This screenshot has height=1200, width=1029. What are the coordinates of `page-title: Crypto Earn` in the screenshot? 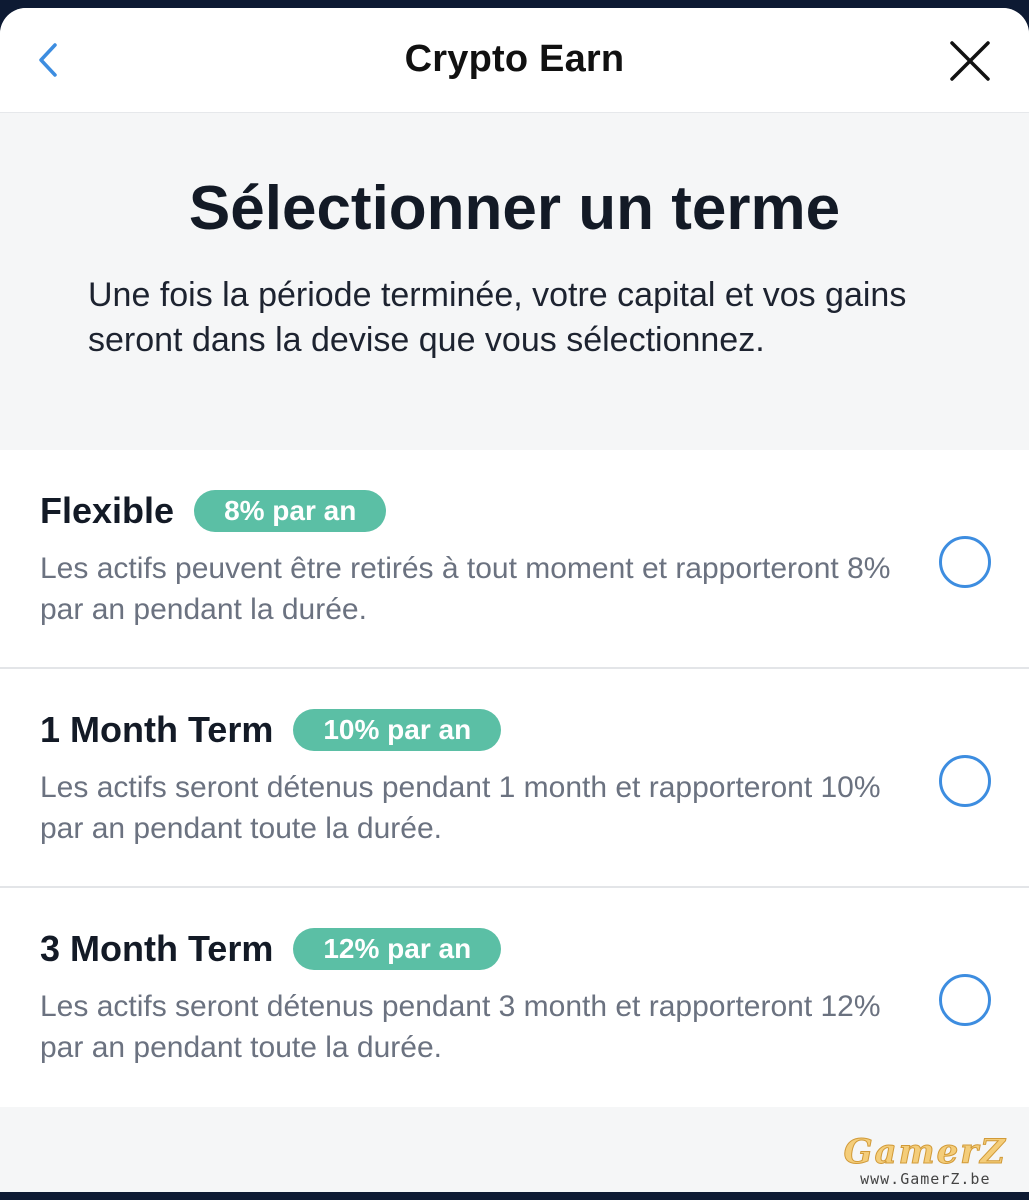 It's located at (514, 59).